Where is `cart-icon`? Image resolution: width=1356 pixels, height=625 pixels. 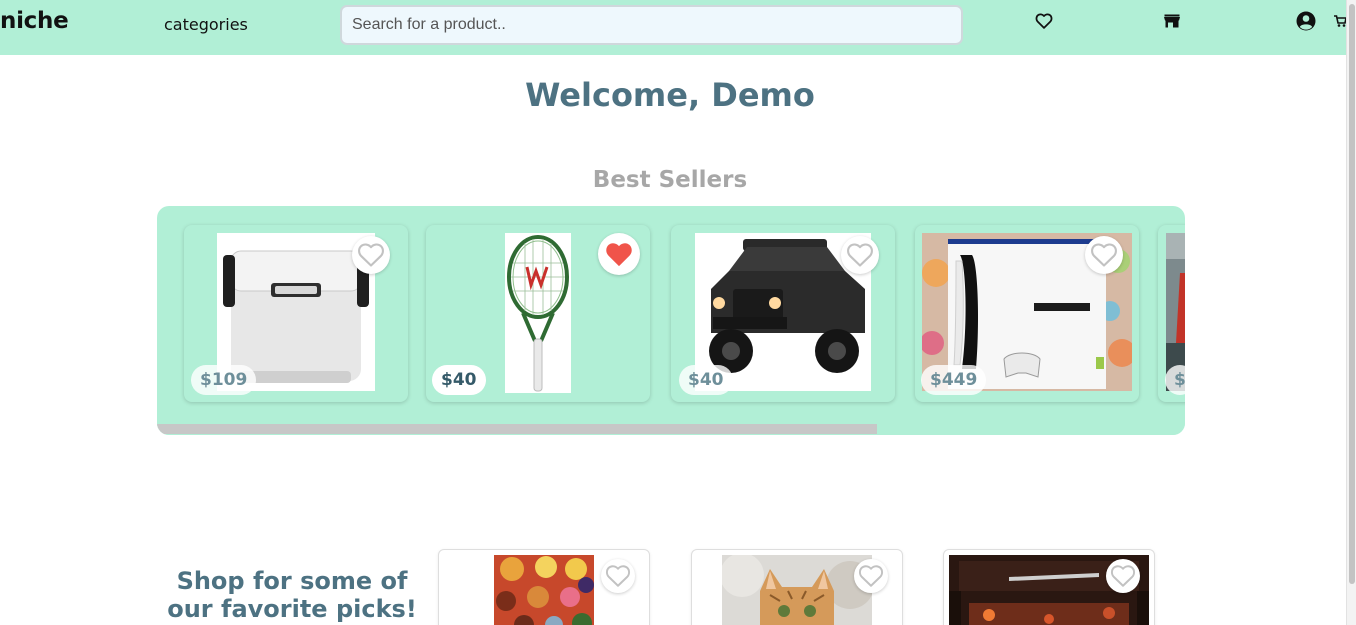
cart-icon is located at coordinates (1340, 21).